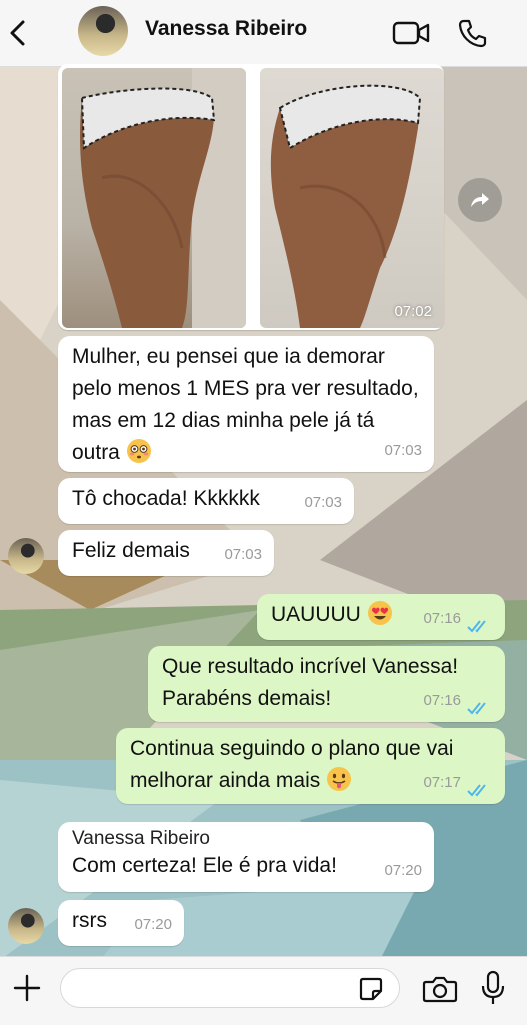  What do you see at coordinates (413, 311) in the screenshot?
I see `message-time: 07:02` at bounding box center [413, 311].